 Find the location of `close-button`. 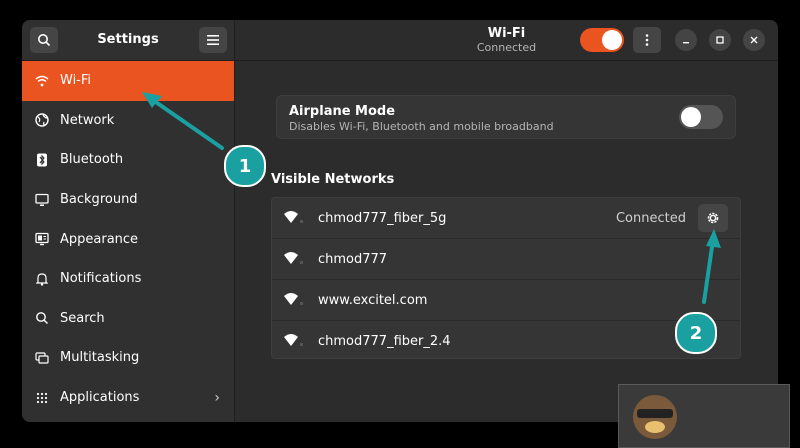

close-button is located at coordinates (754, 40).